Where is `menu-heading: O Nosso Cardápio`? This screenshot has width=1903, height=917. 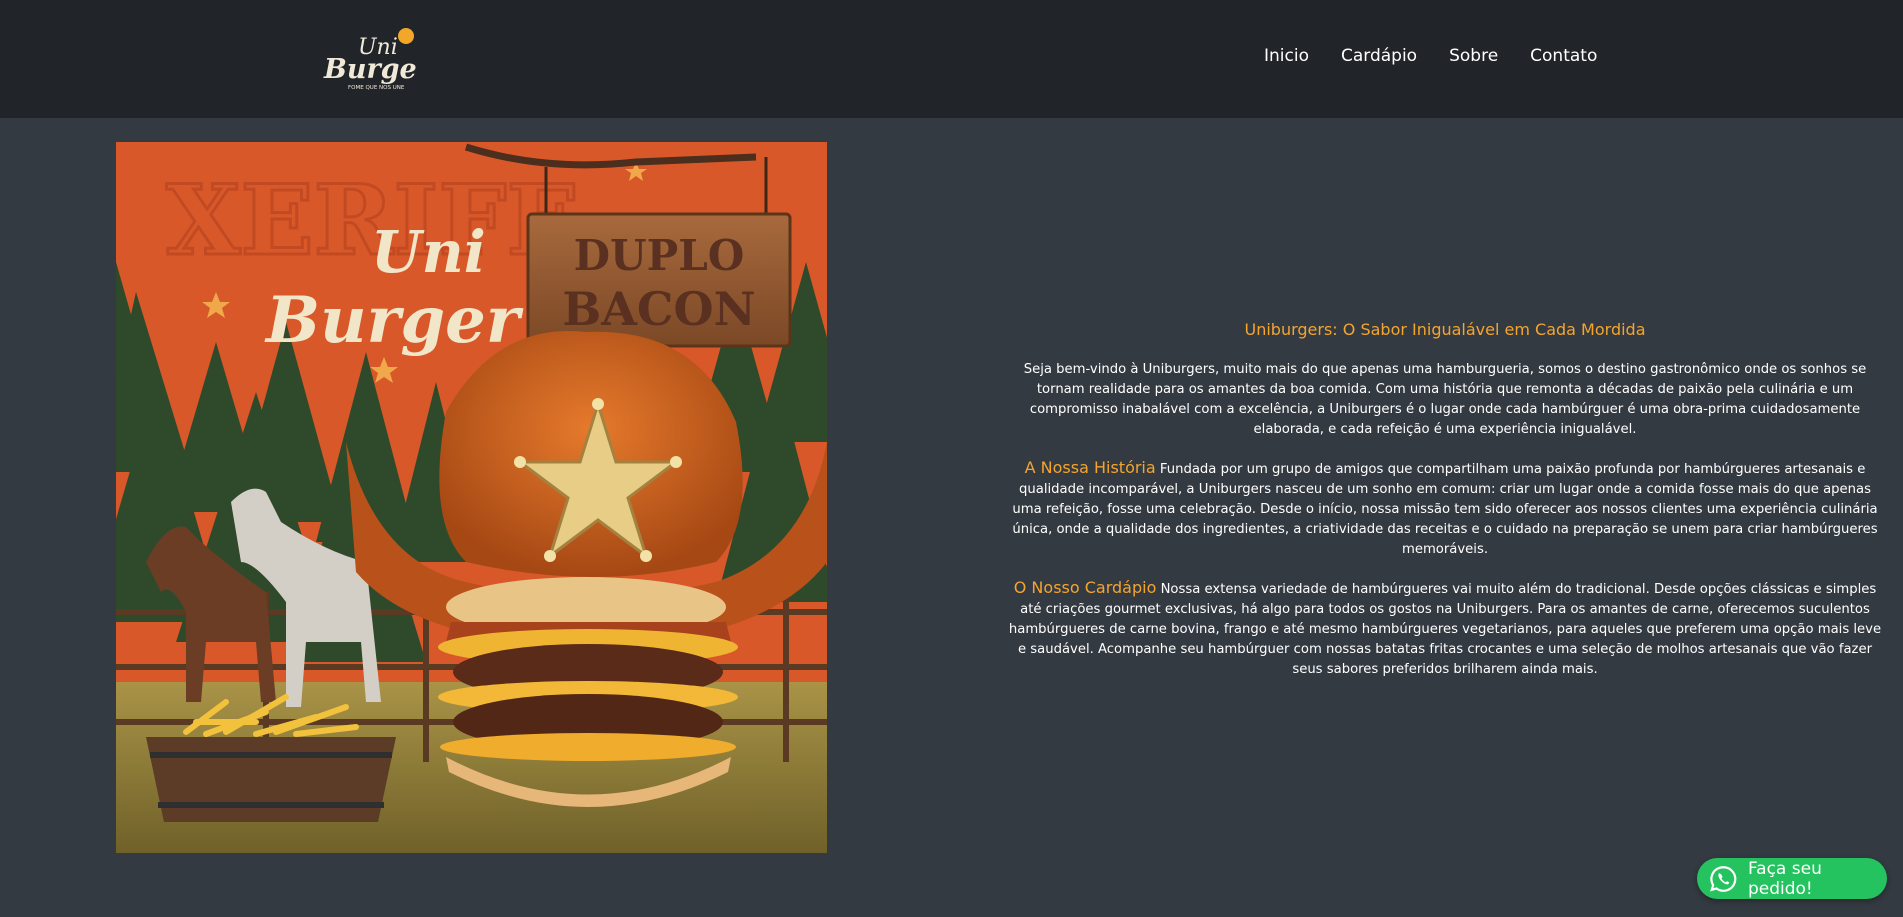 menu-heading: O Nosso Cardápio is located at coordinates (1085, 587).